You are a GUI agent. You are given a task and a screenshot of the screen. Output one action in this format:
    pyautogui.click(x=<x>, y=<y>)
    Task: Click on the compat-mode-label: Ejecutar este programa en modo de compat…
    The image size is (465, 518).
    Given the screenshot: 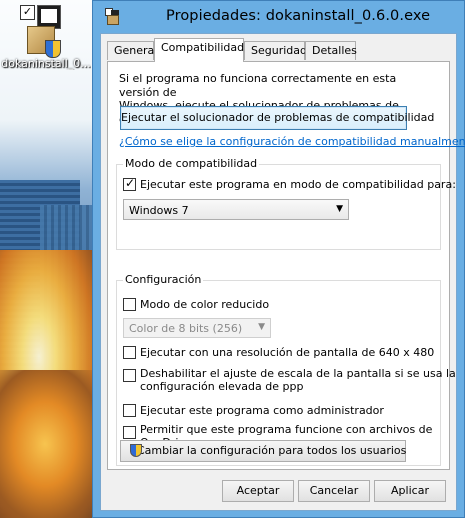 What is the action you would take?
    pyautogui.click(x=298, y=184)
    